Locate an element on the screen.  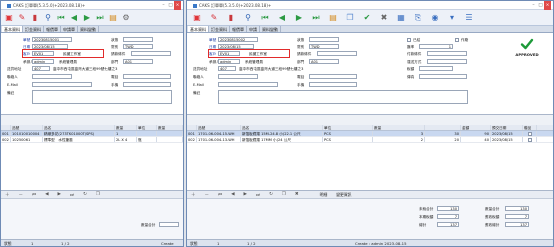
tab-apply: 申請 is located at coordinates (253, 29).